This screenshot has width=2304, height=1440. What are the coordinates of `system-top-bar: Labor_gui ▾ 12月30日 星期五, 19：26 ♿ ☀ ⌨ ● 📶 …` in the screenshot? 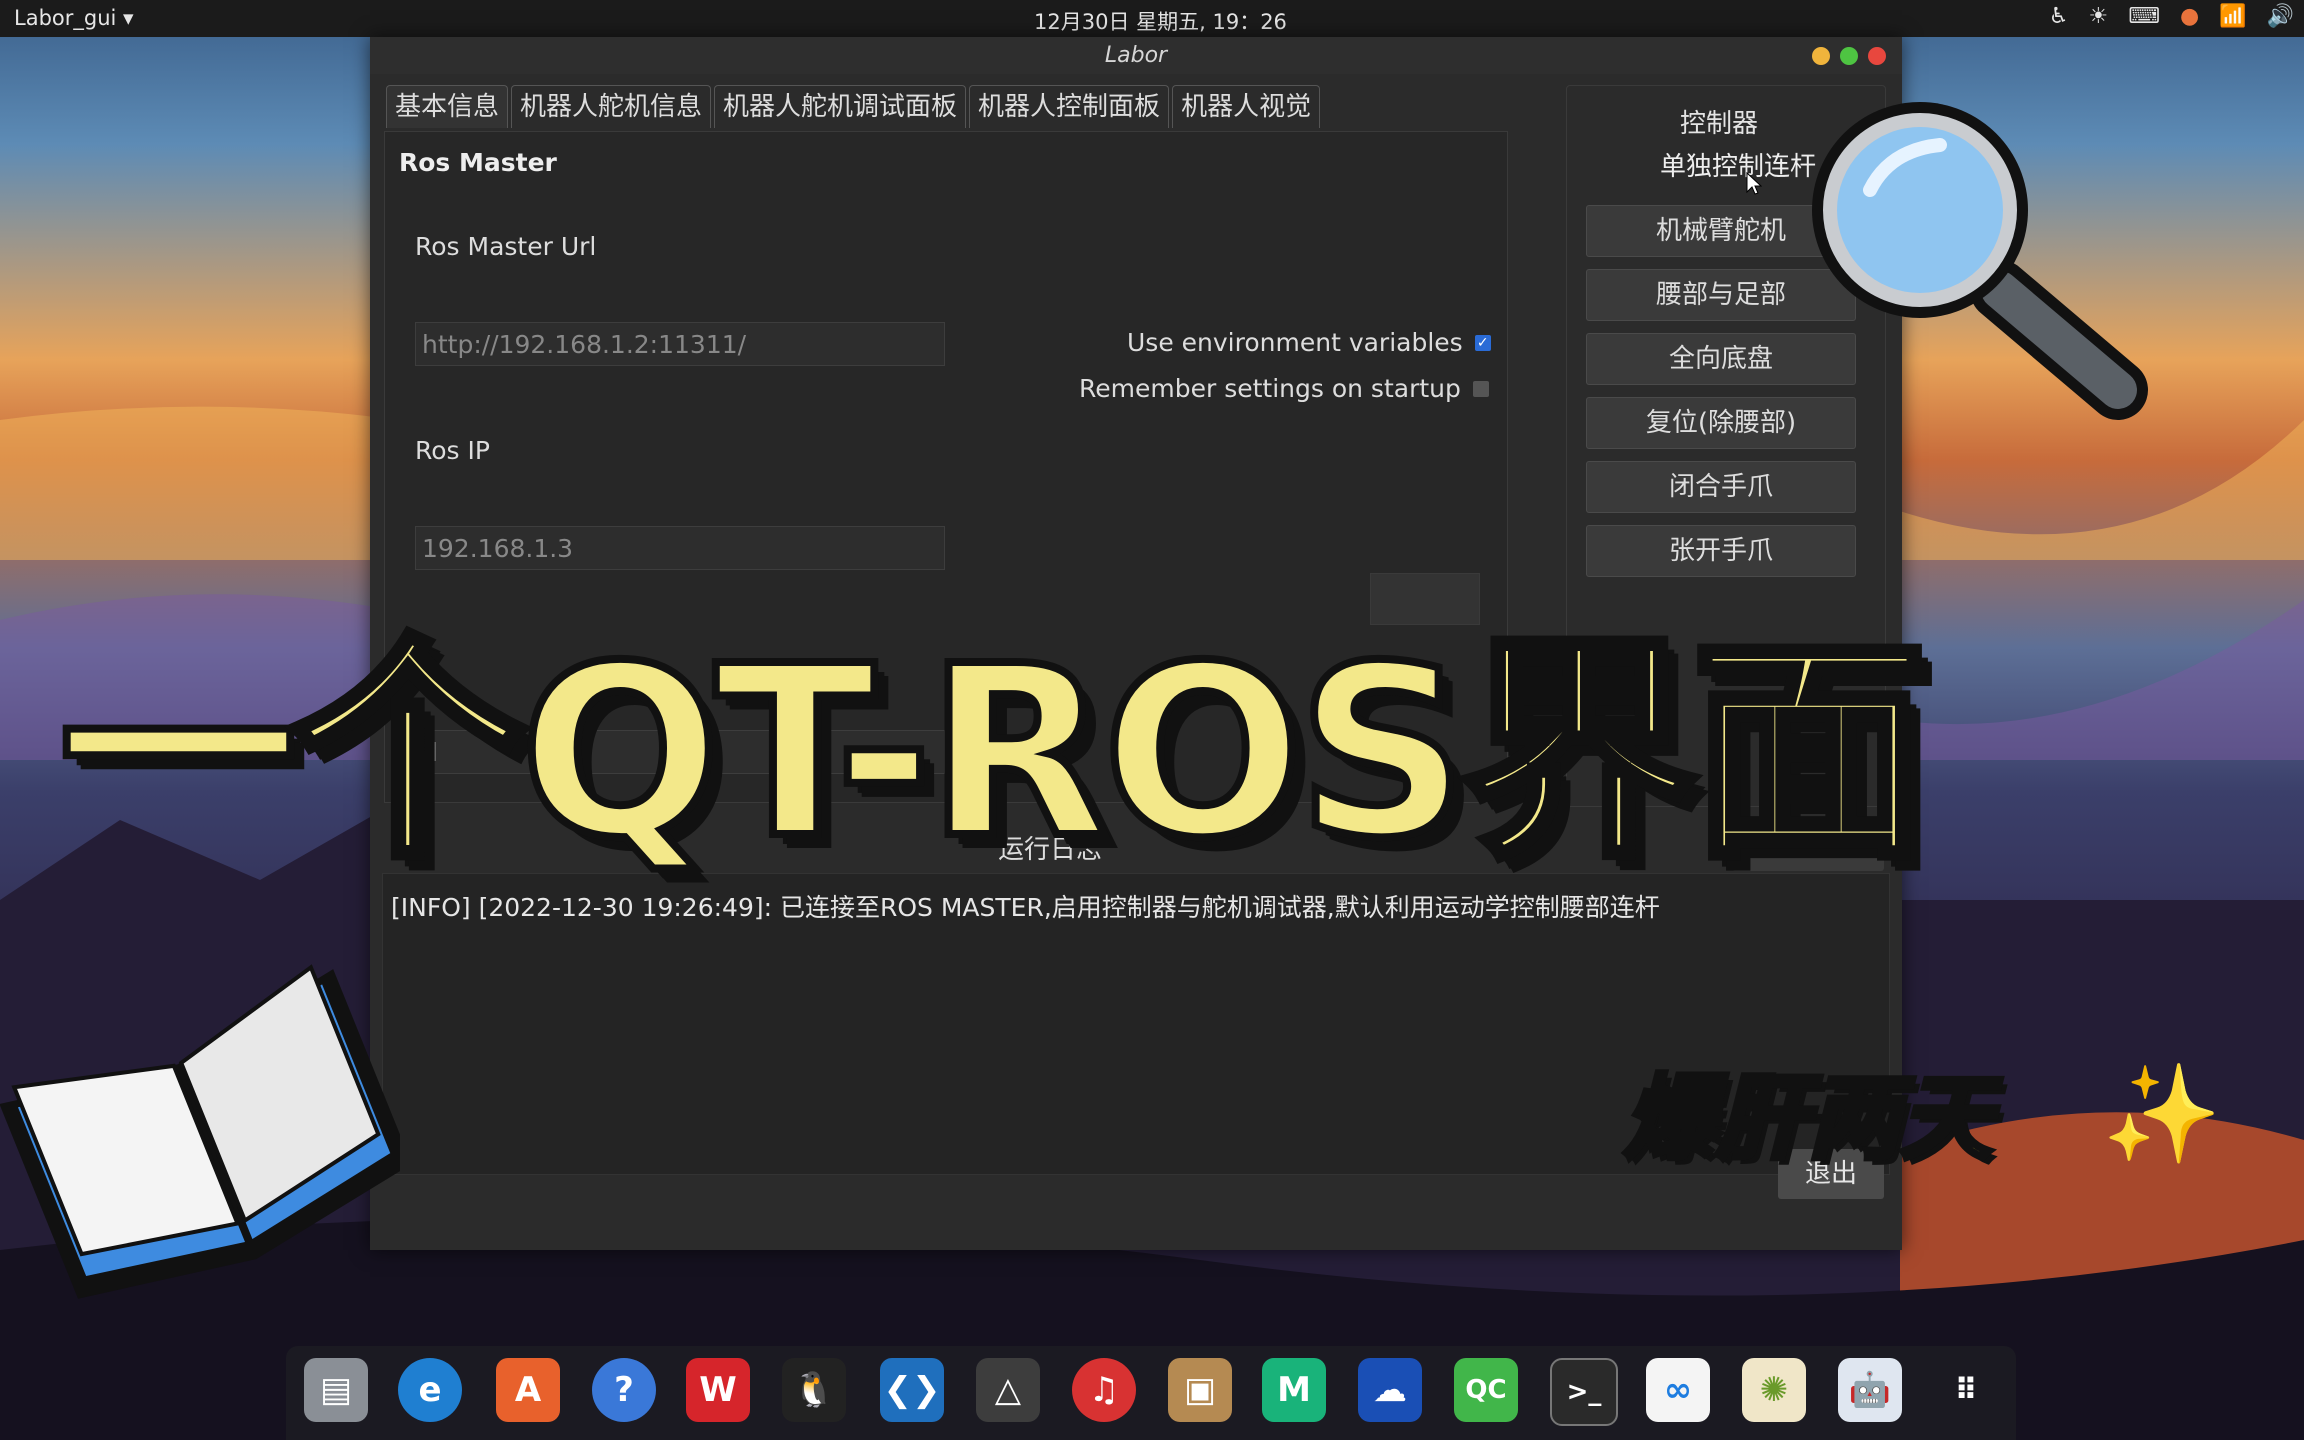 It's located at (1152, 18).